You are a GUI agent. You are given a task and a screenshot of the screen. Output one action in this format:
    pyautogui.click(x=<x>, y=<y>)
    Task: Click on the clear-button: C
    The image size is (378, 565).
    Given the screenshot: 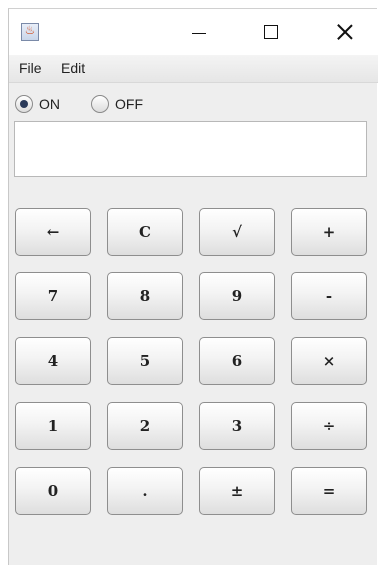 What is the action you would take?
    pyautogui.click(x=145, y=232)
    